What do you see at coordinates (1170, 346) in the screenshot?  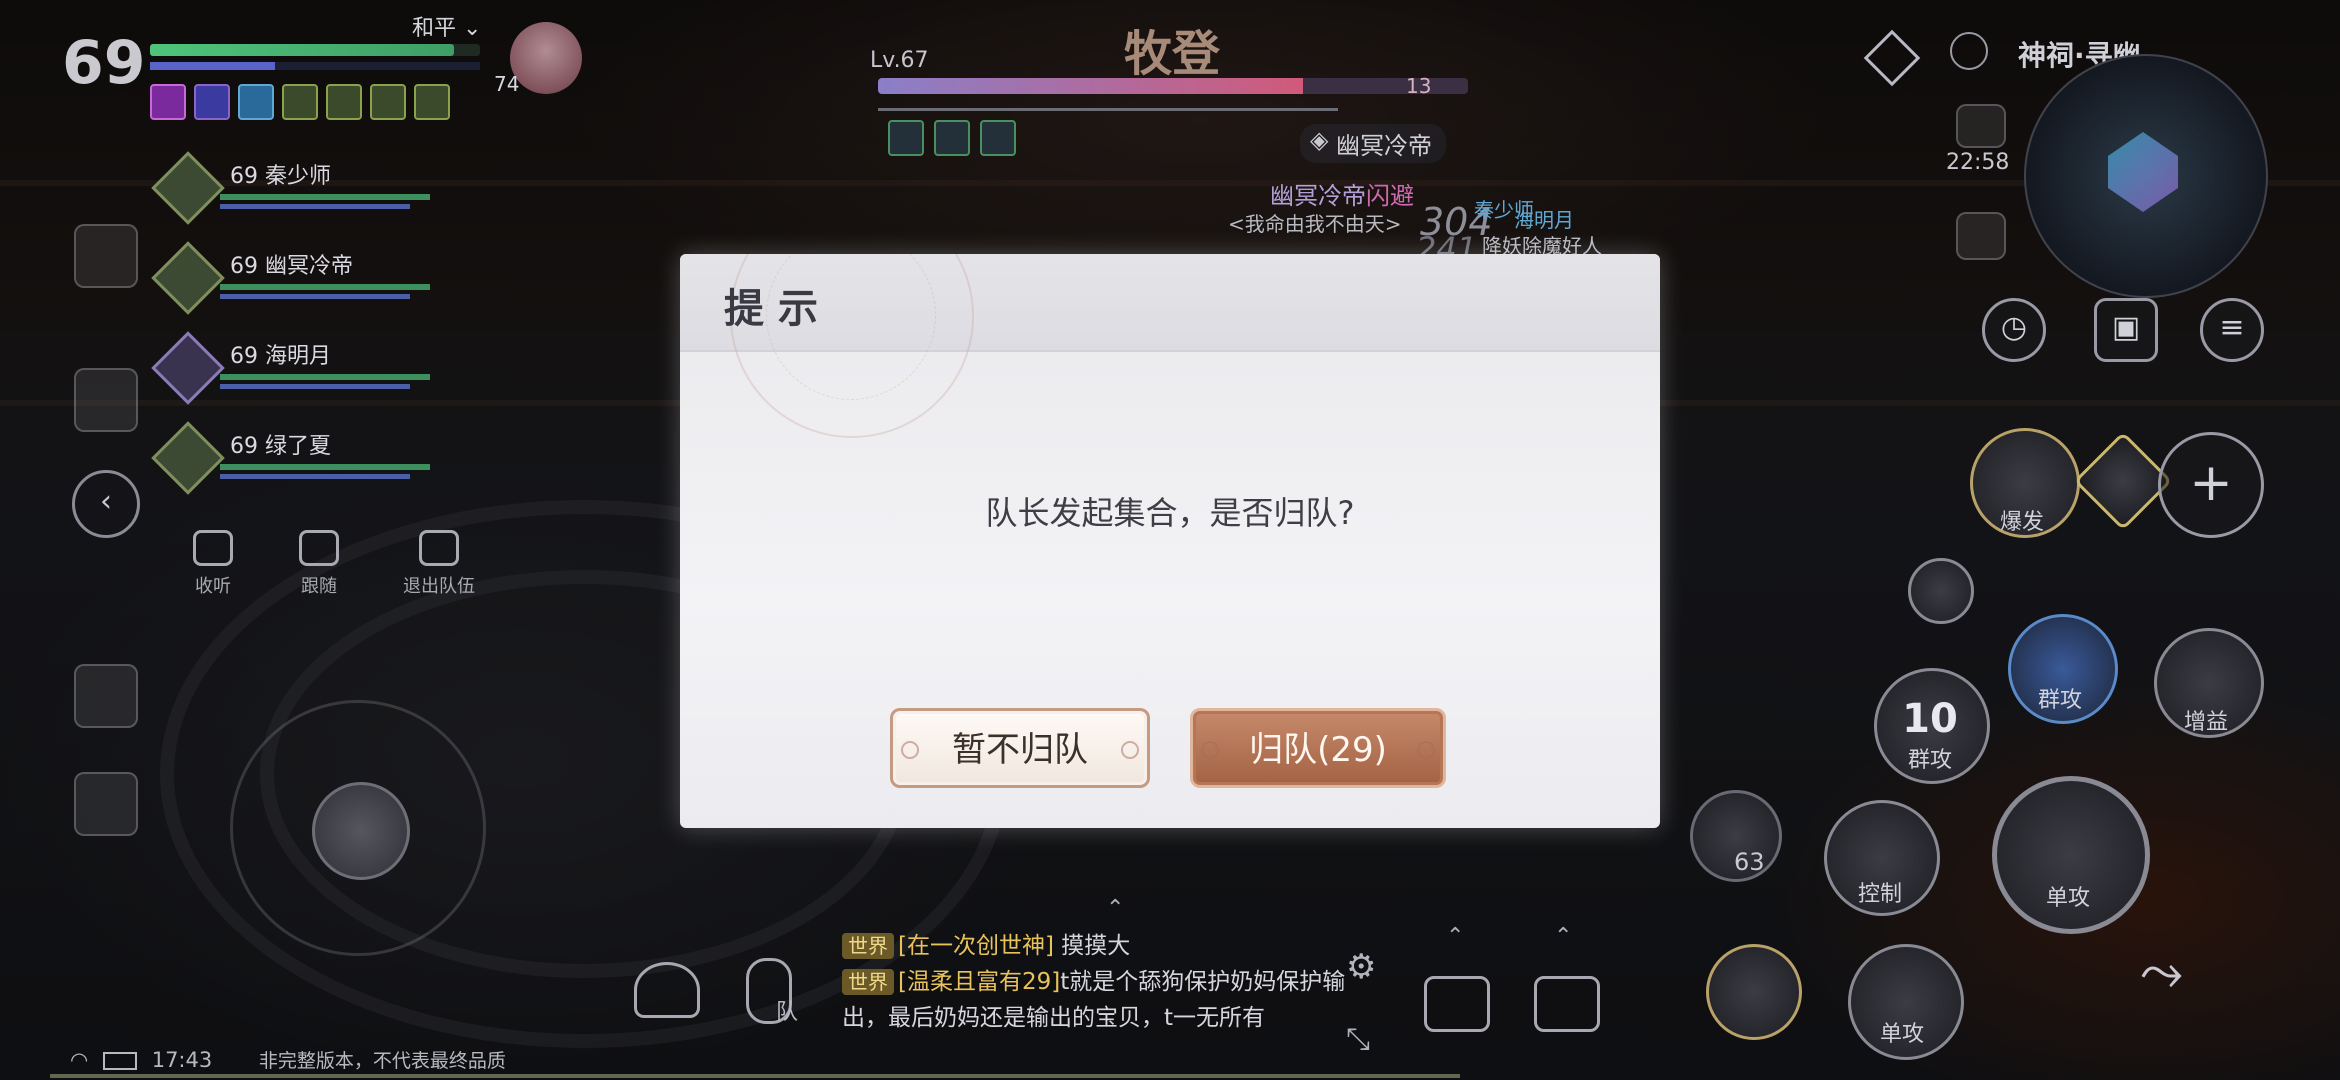 I see `dialog-header: 提示` at bounding box center [1170, 346].